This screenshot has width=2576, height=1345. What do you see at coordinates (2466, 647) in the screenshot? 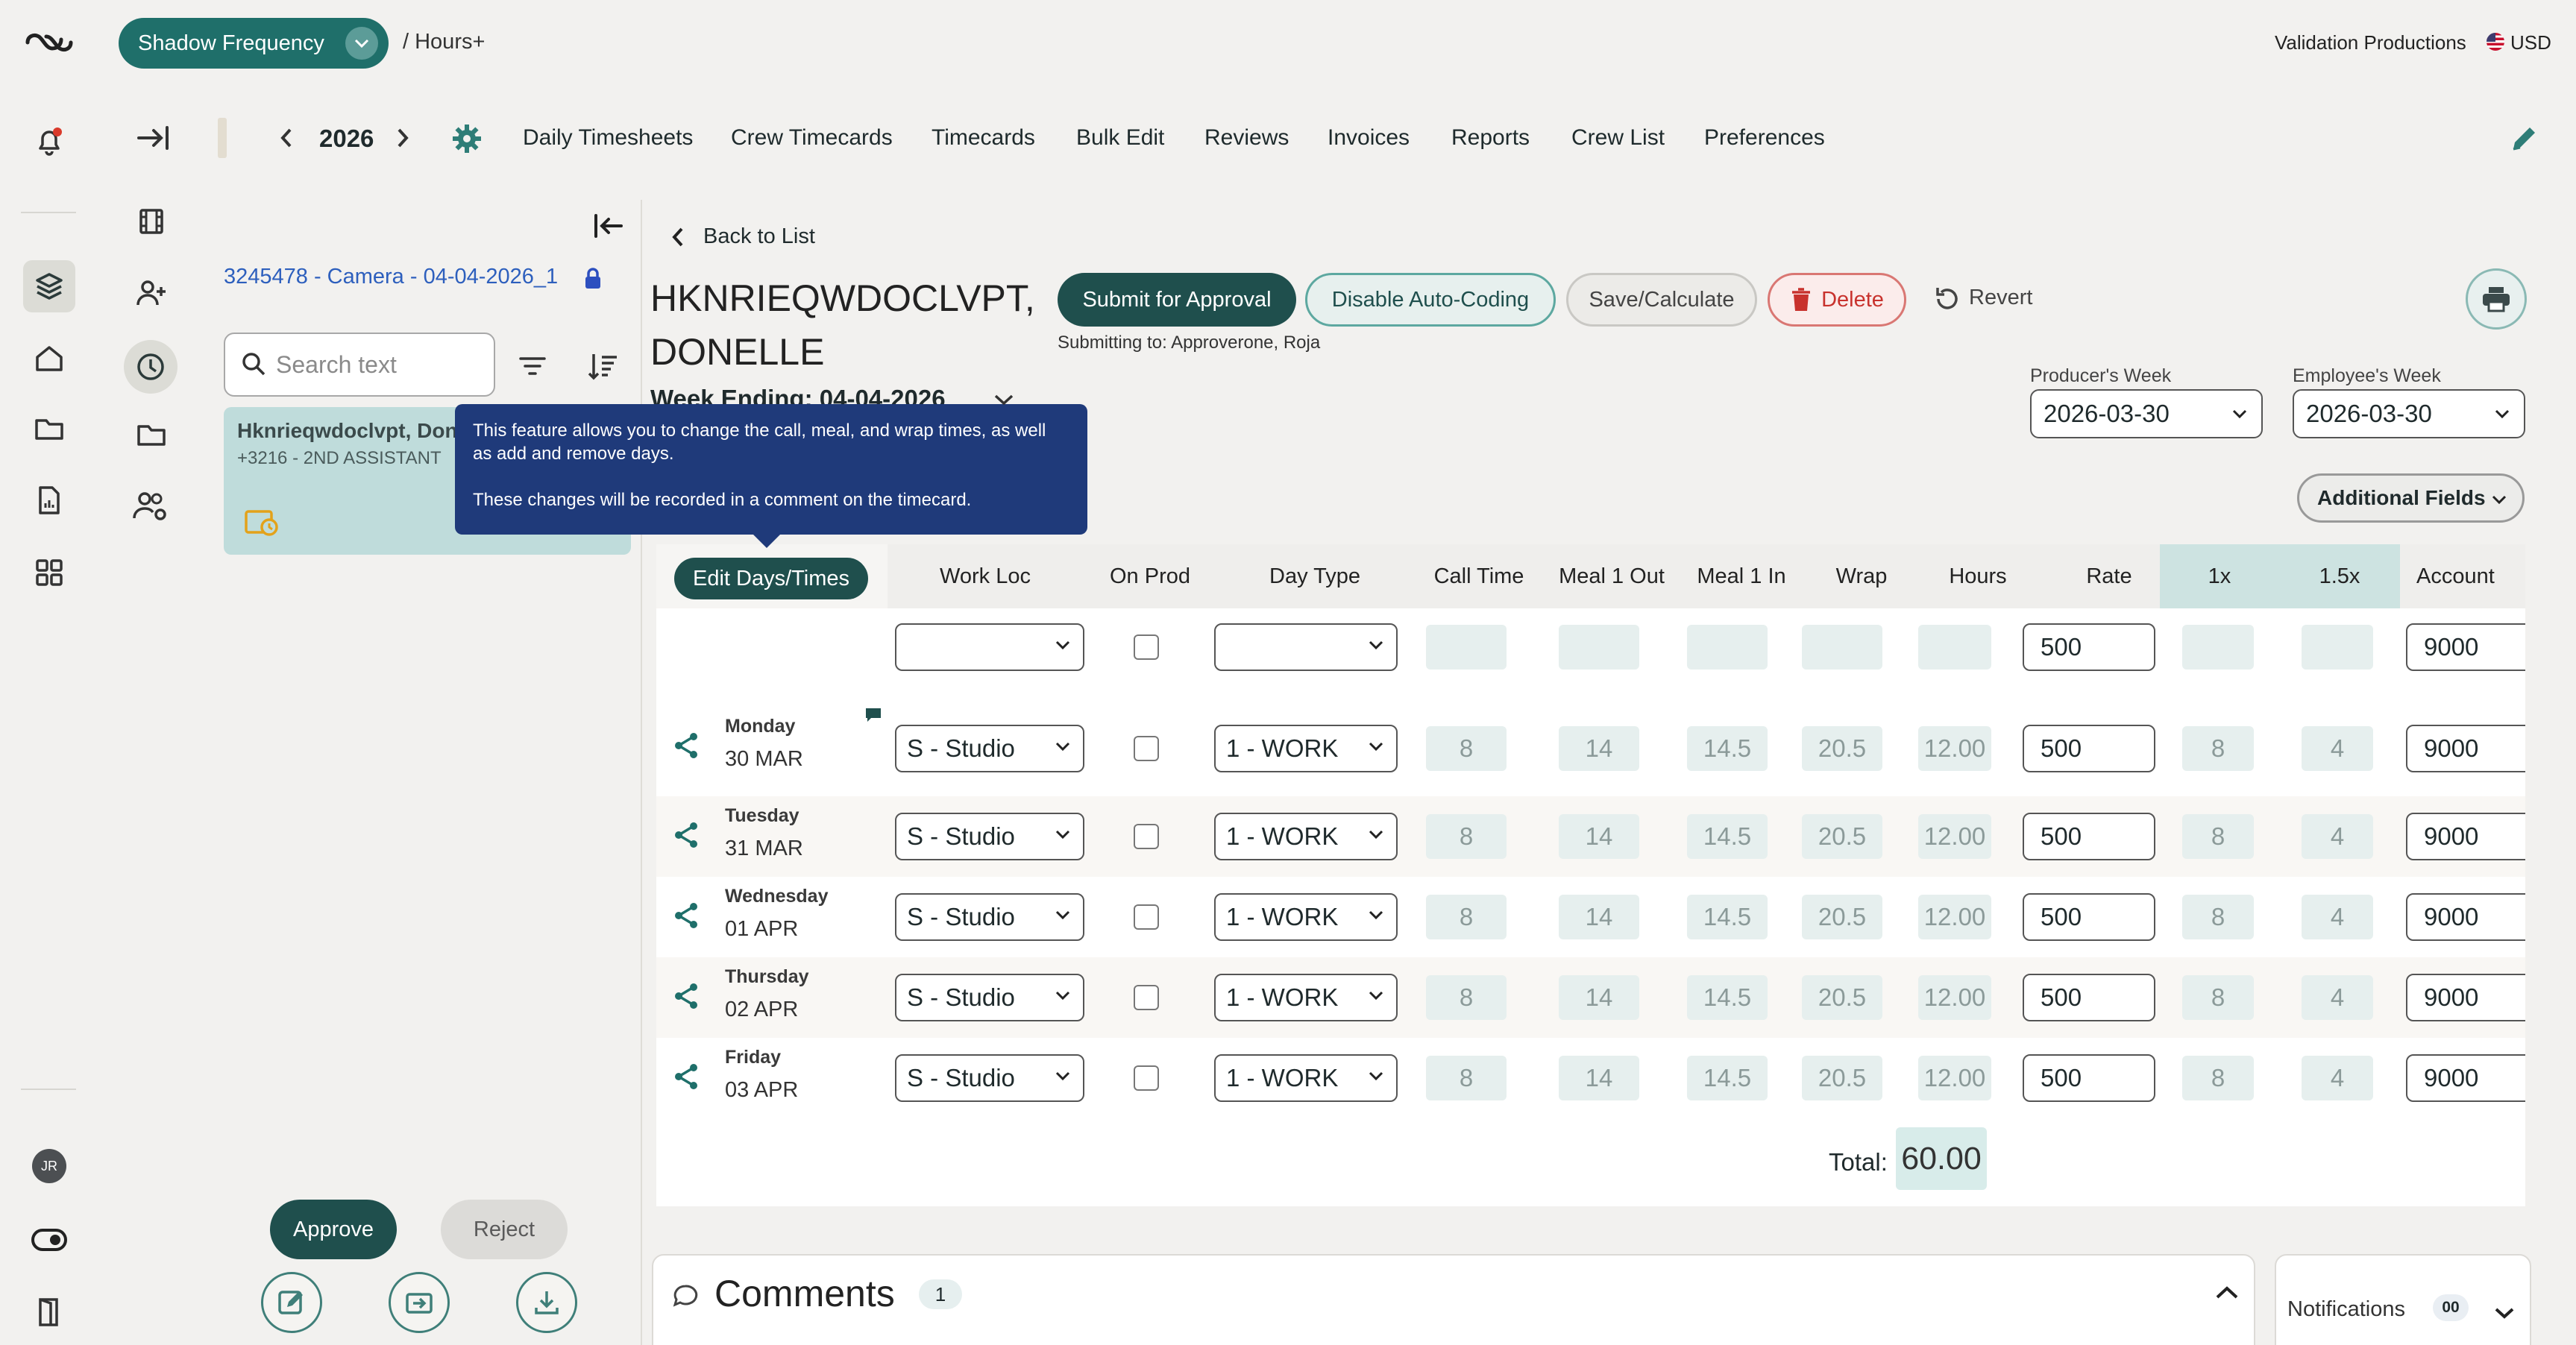
I see `template-account-input: 9000` at bounding box center [2466, 647].